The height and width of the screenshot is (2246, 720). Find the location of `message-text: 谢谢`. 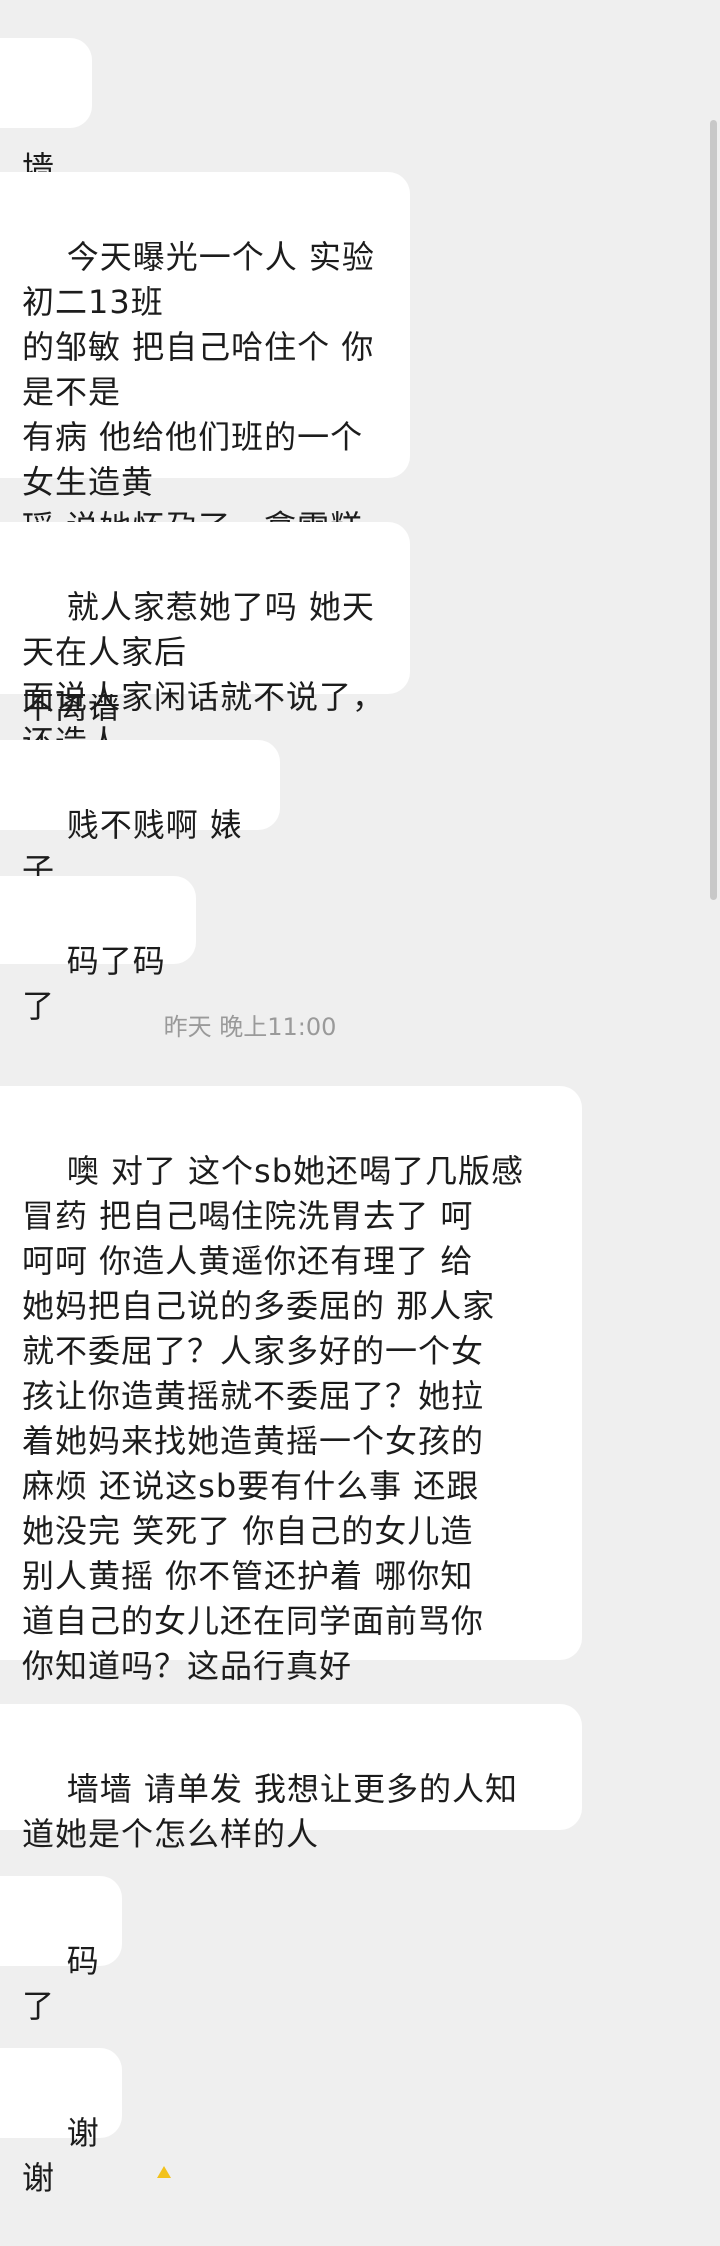

message-text: 谢谢 is located at coordinates (61, 2155).